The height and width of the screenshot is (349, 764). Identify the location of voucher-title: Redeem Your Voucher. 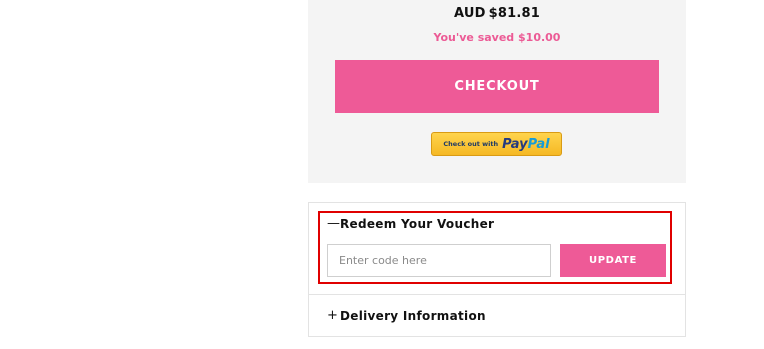
(417, 223).